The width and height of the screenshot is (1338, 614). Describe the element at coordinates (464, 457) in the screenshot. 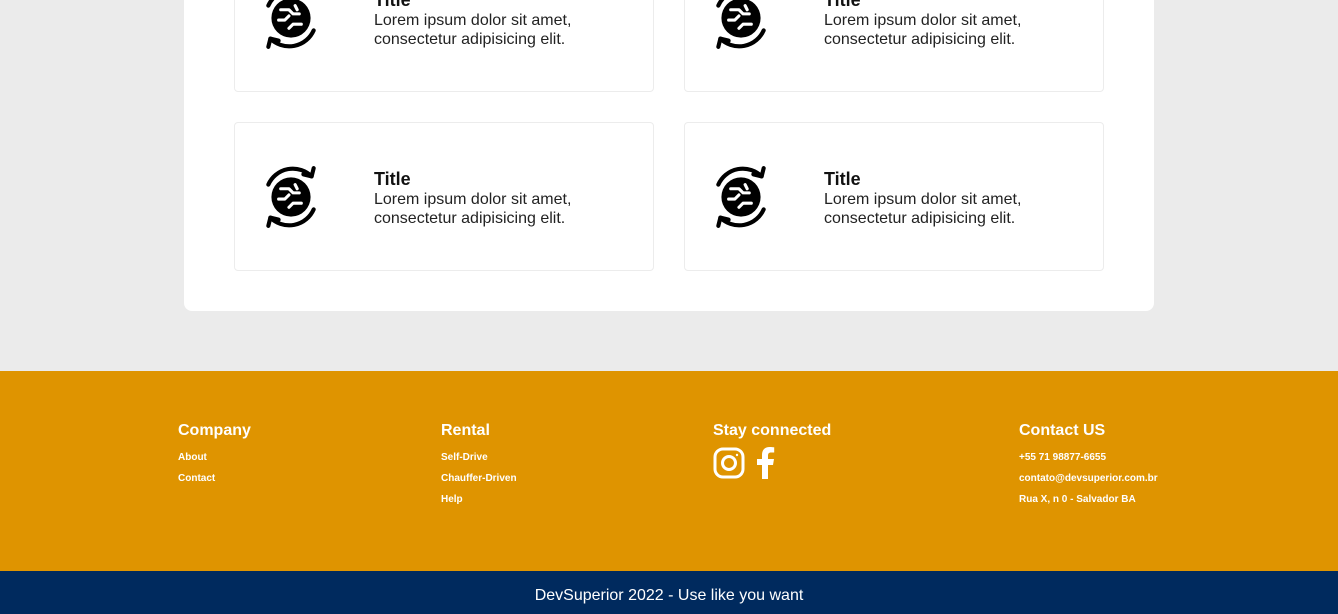

I see `footer-link-self-drive: Self-Drive` at that location.